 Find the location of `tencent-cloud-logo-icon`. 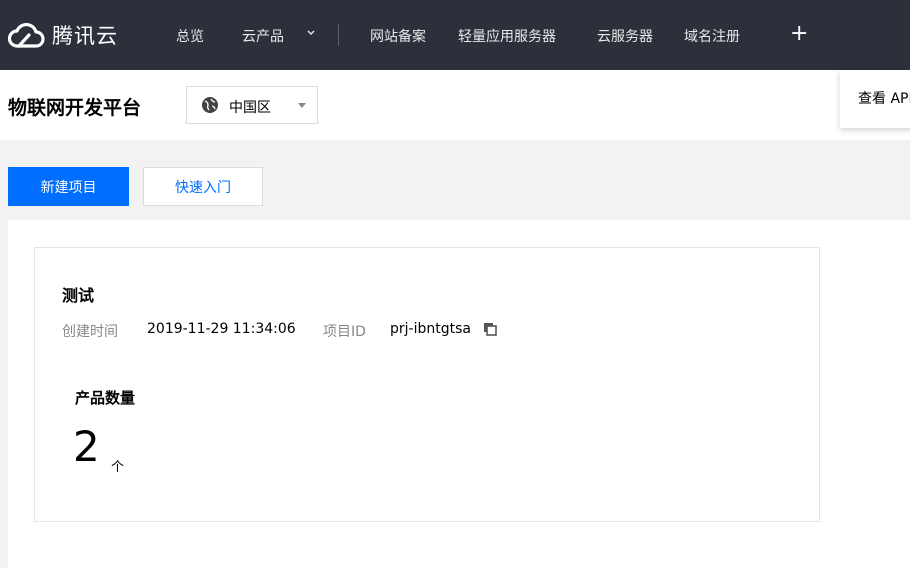

tencent-cloud-logo-icon is located at coordinates (26, 36).